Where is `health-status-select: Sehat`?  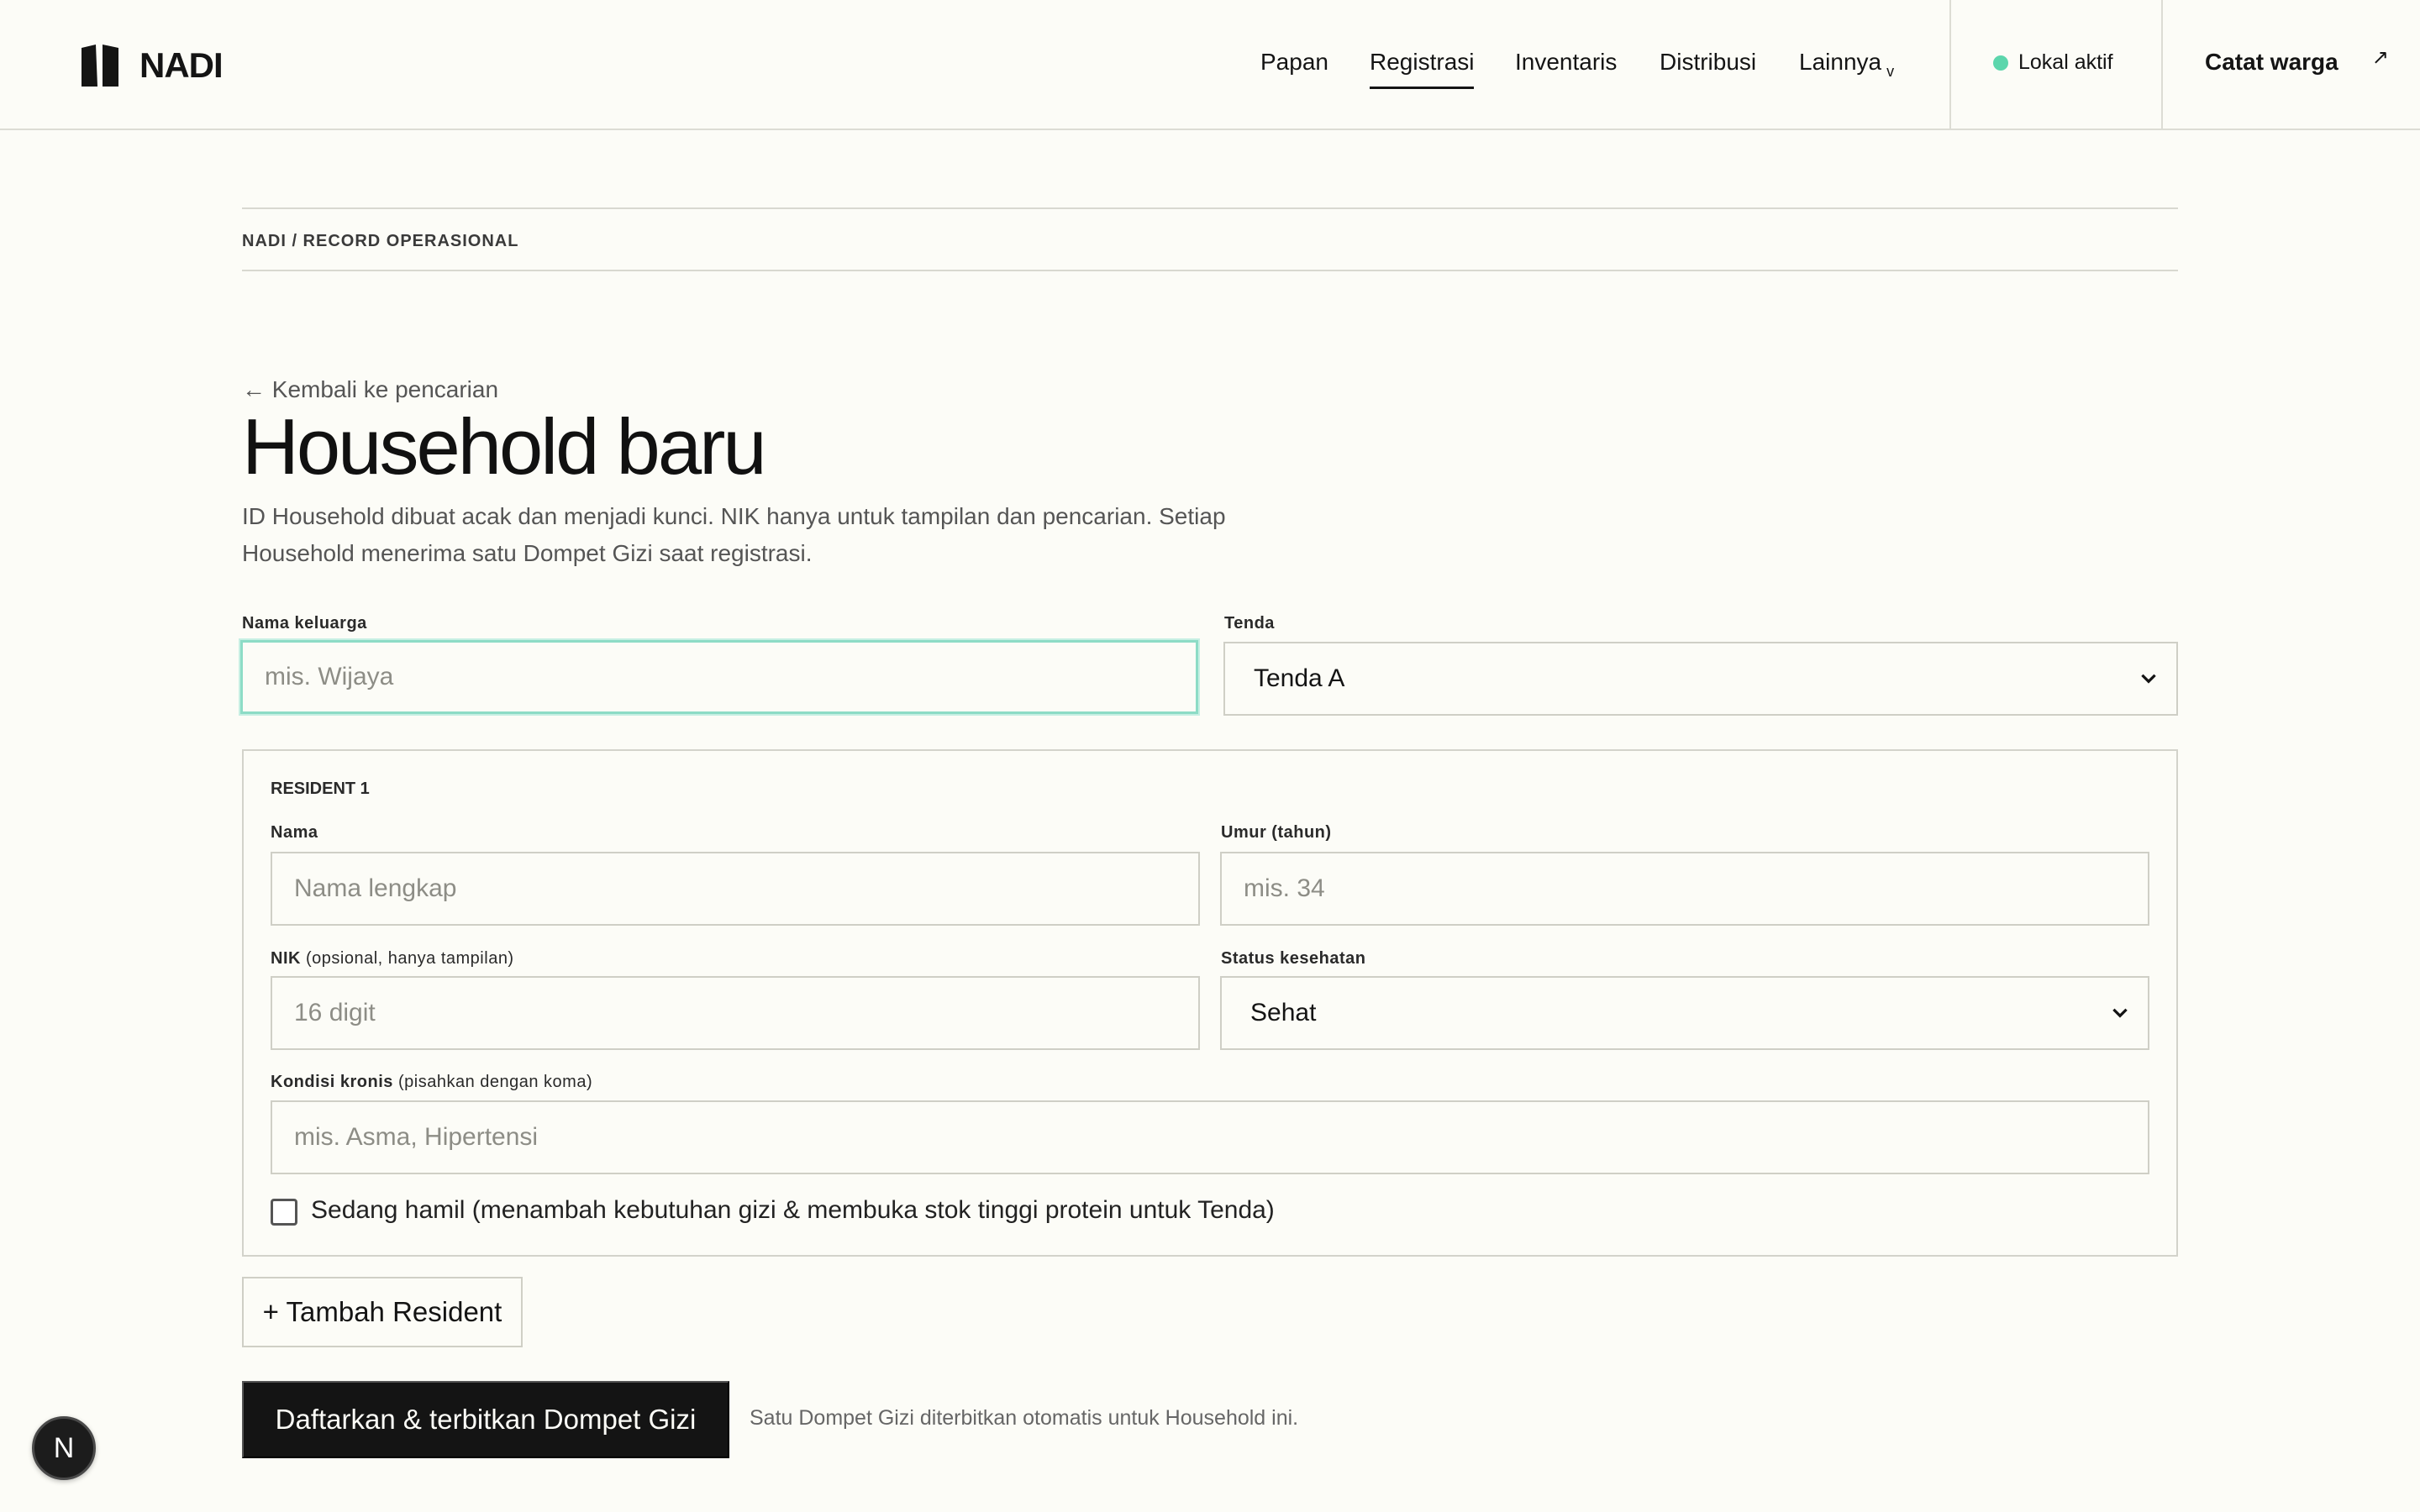
health-status-select: Sehat is located at coordinates (1684, 1013).